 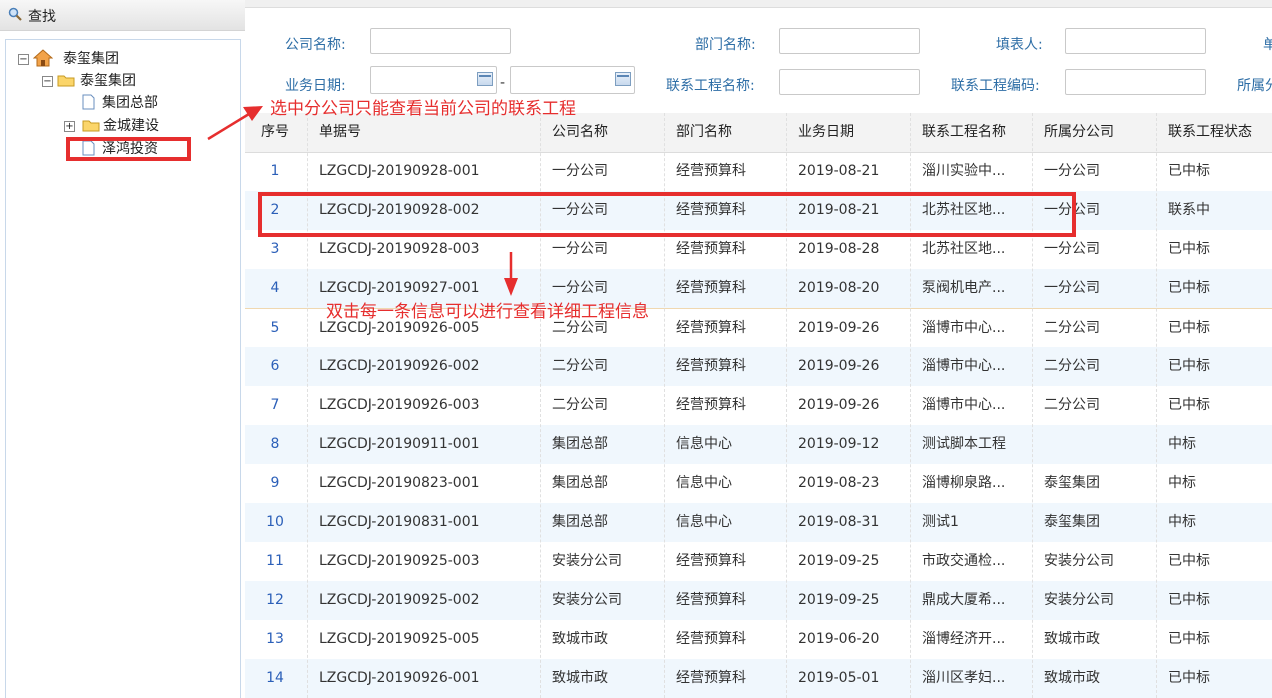 What do you see at coordinates (275, 366) in the screenshot?
I see `row-number: 6` at bounding box center [275, 366].